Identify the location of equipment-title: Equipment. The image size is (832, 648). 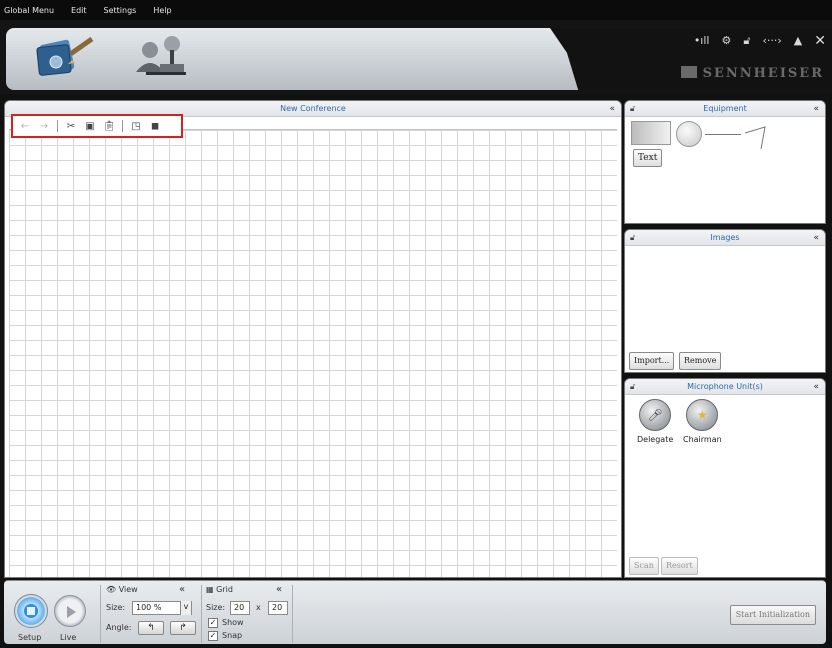
(725, 108).